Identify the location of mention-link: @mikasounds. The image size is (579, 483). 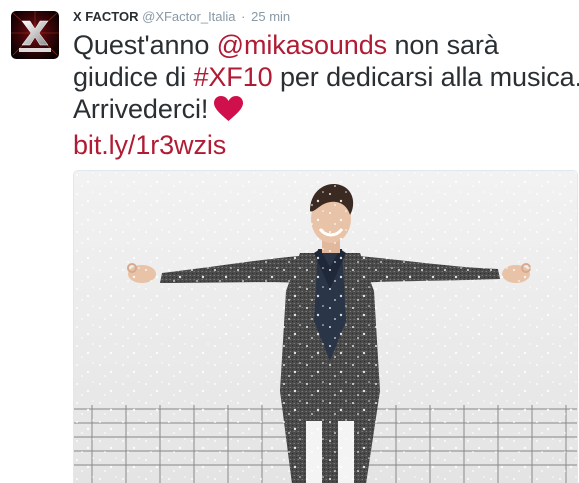
(302, 45).